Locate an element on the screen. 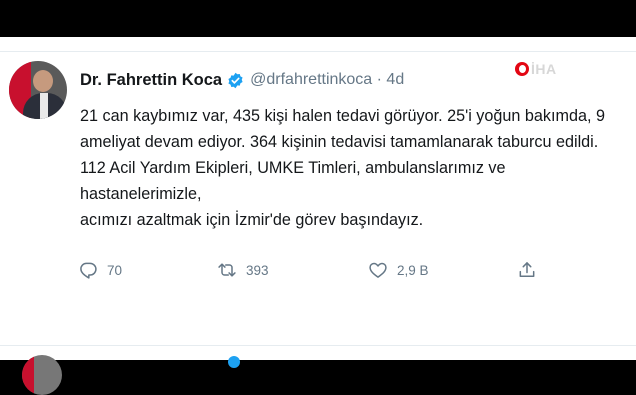  author-name: Dr. Fahrettin Koca is located at coordinates (151, 80).